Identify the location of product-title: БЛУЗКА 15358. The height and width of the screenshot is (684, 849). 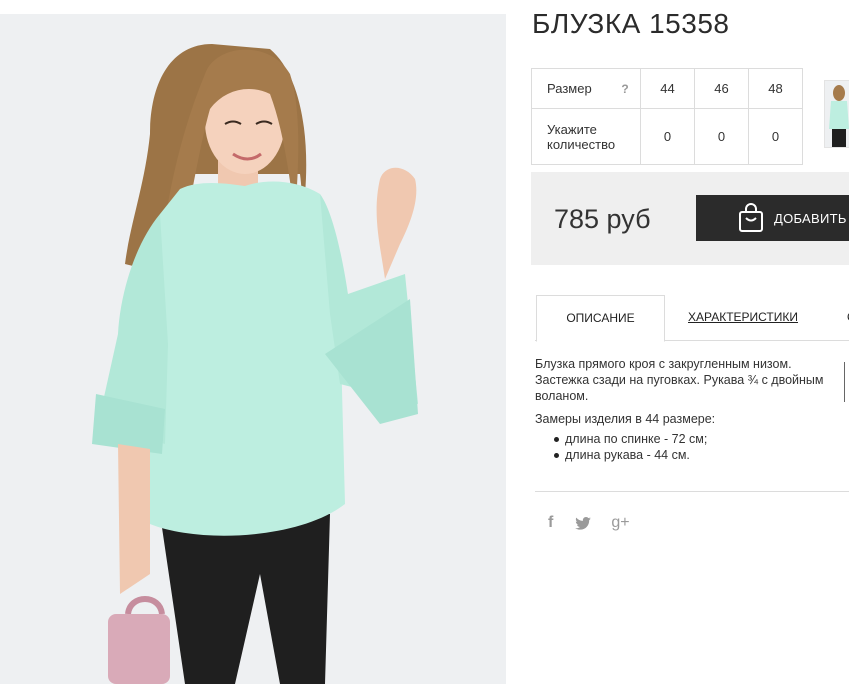
(631, 23).